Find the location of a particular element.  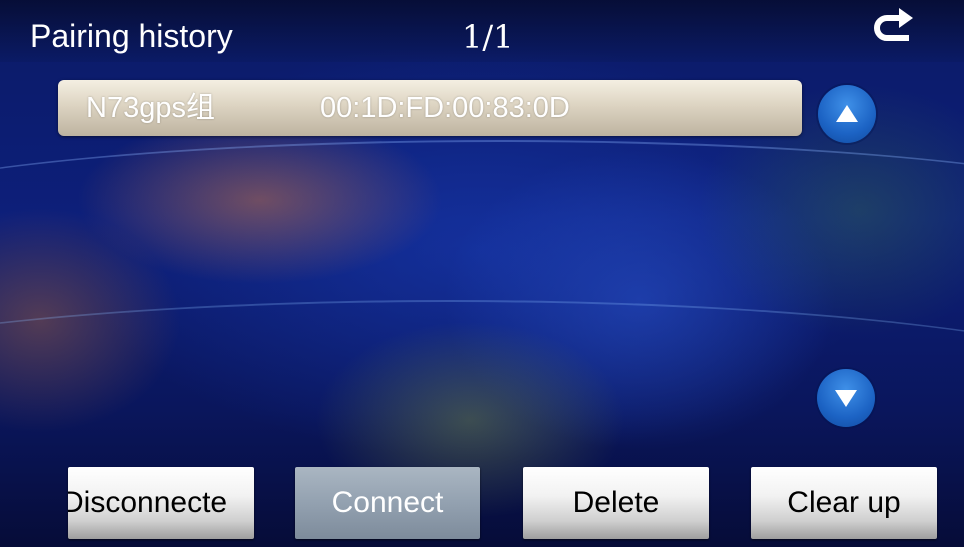

return-arrow-icon is located at coordinates (893, 24).